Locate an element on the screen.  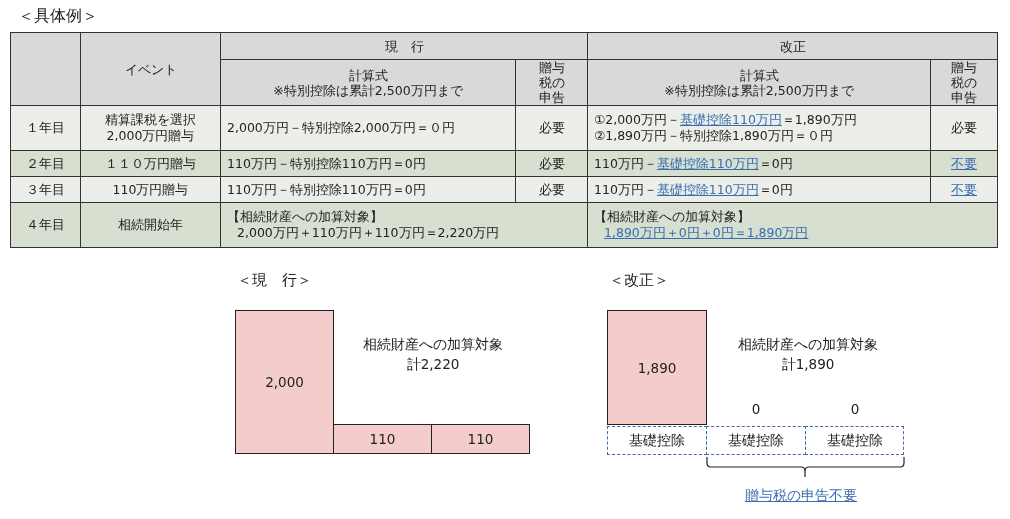
formula-text: 2,000万円－特別控除2,000万円＝０円 is located at coordinates (341, 127).